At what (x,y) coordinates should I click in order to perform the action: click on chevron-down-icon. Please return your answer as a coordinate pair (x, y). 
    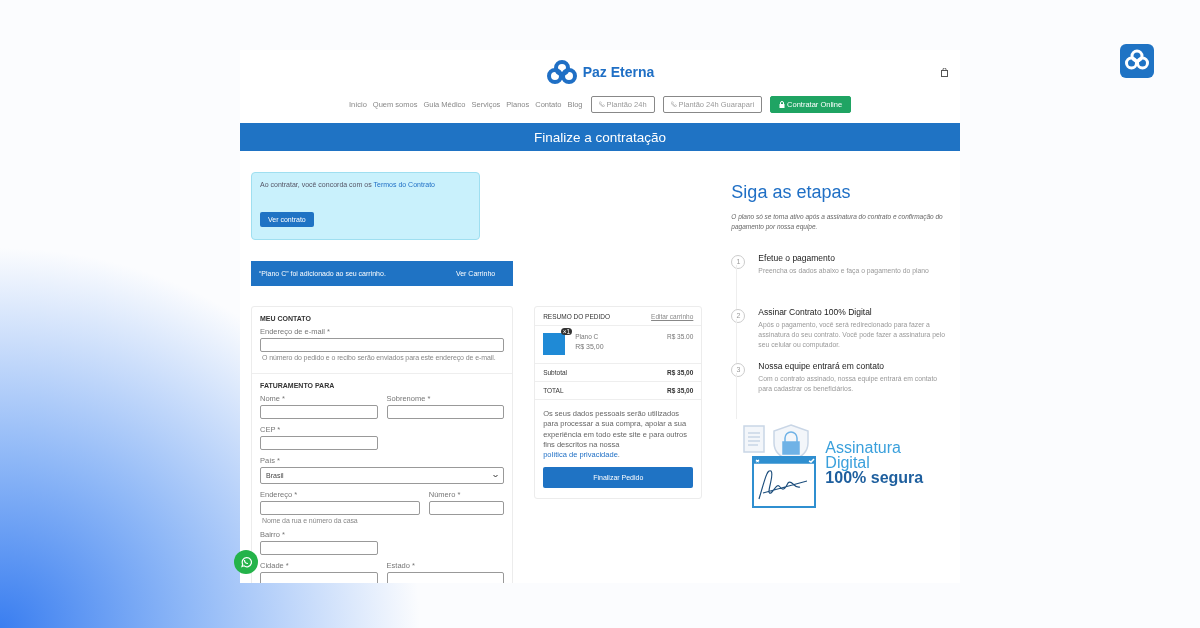
    Looking at the image, I should click on (496, 475).